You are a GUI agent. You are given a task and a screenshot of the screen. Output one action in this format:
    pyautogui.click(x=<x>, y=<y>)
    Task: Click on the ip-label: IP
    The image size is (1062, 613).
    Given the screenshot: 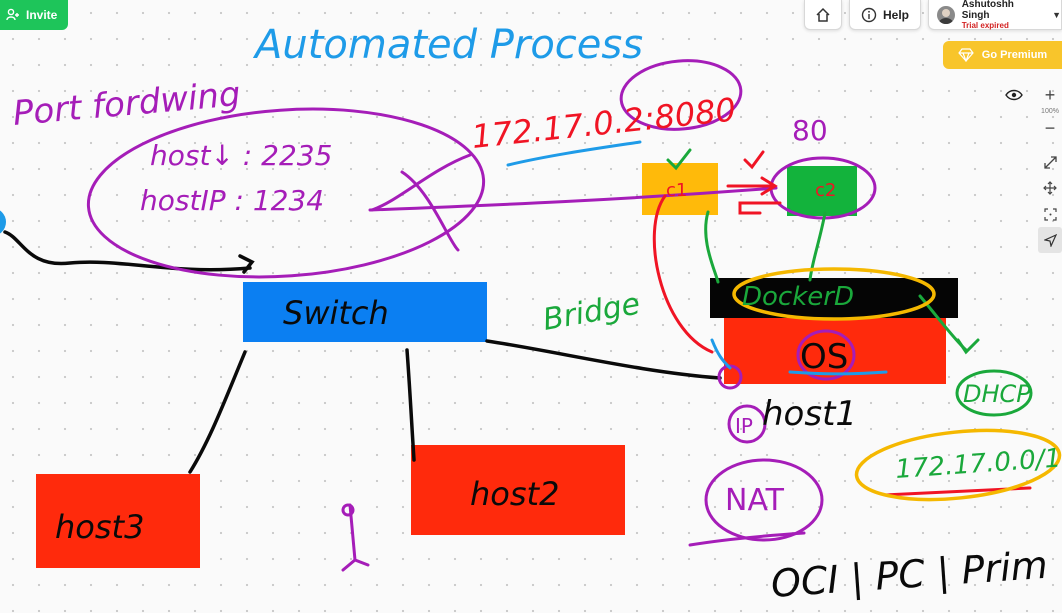 What is the action you would take?
    pyautogui.click(x=744, y=426)
    